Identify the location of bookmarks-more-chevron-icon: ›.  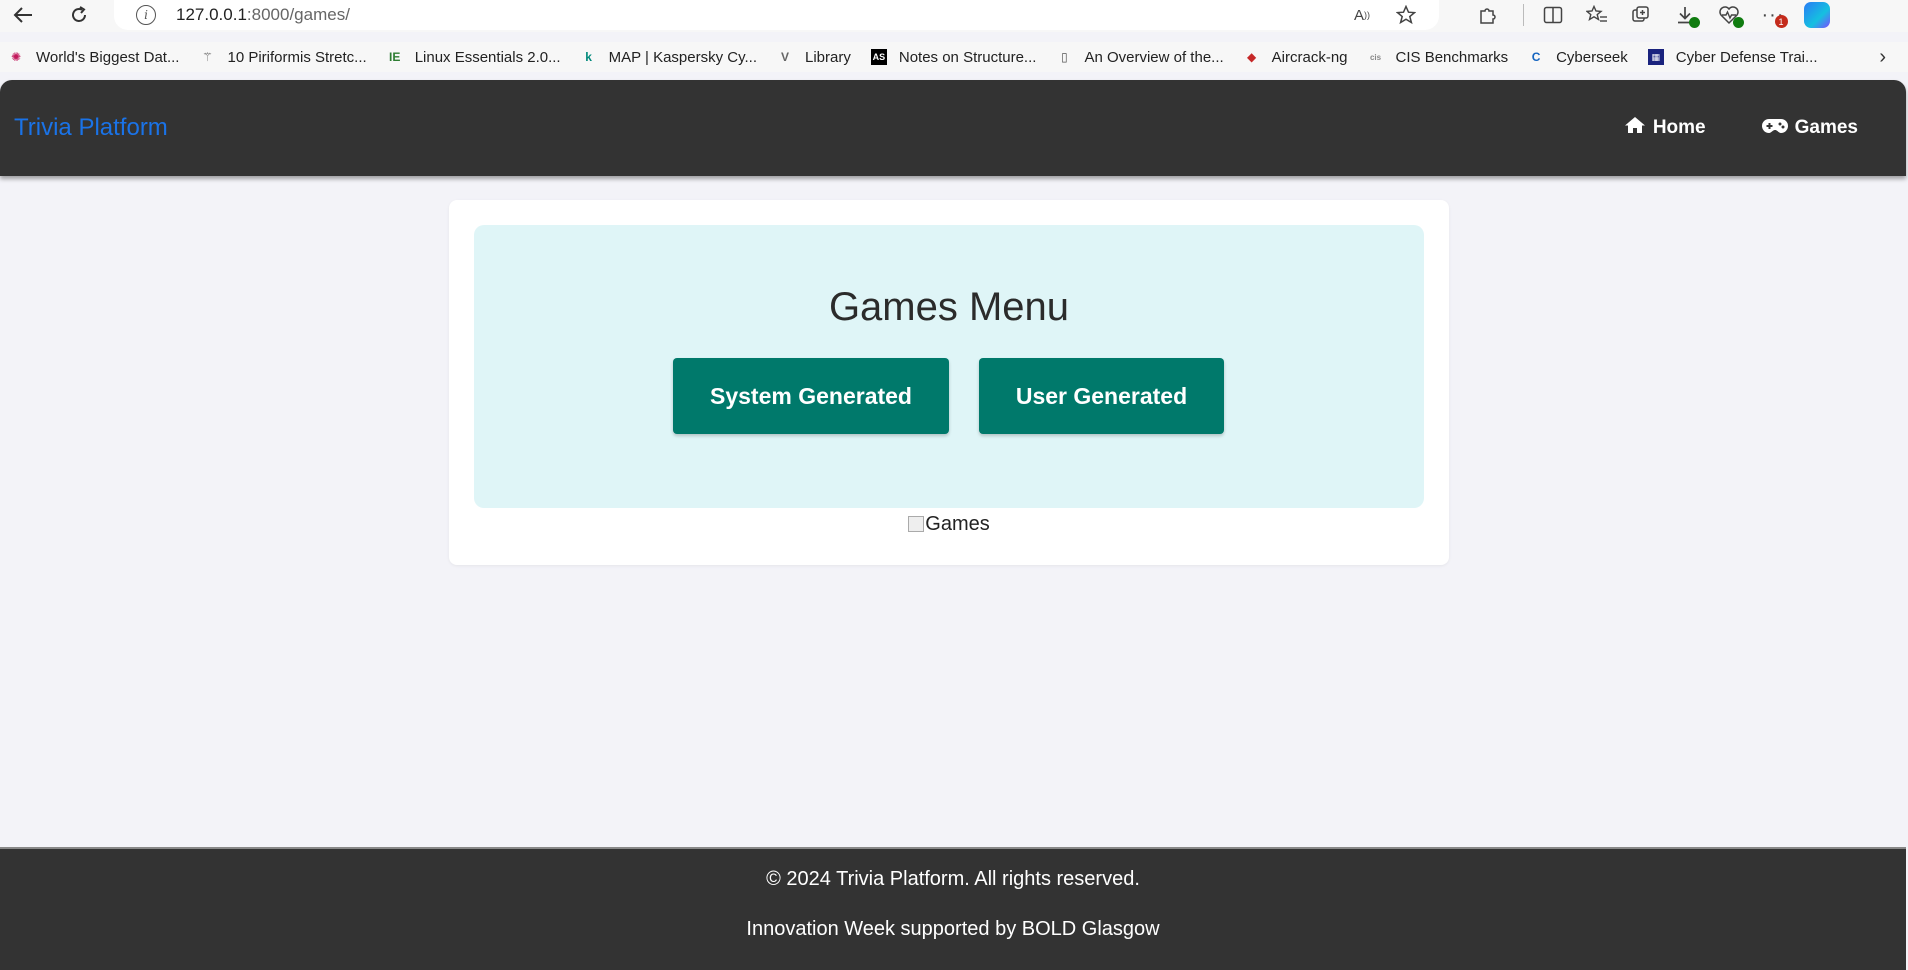
(1882, 57).